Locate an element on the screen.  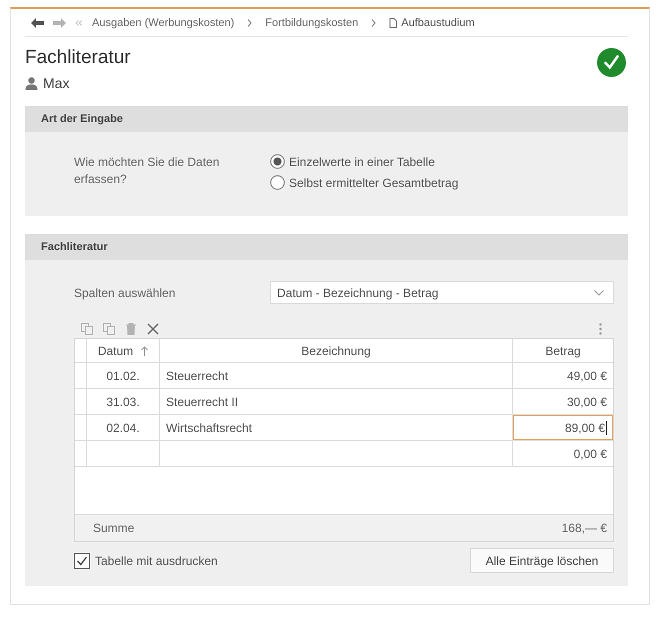
table-cell: 01.02. is located at coordinates (123, 375).